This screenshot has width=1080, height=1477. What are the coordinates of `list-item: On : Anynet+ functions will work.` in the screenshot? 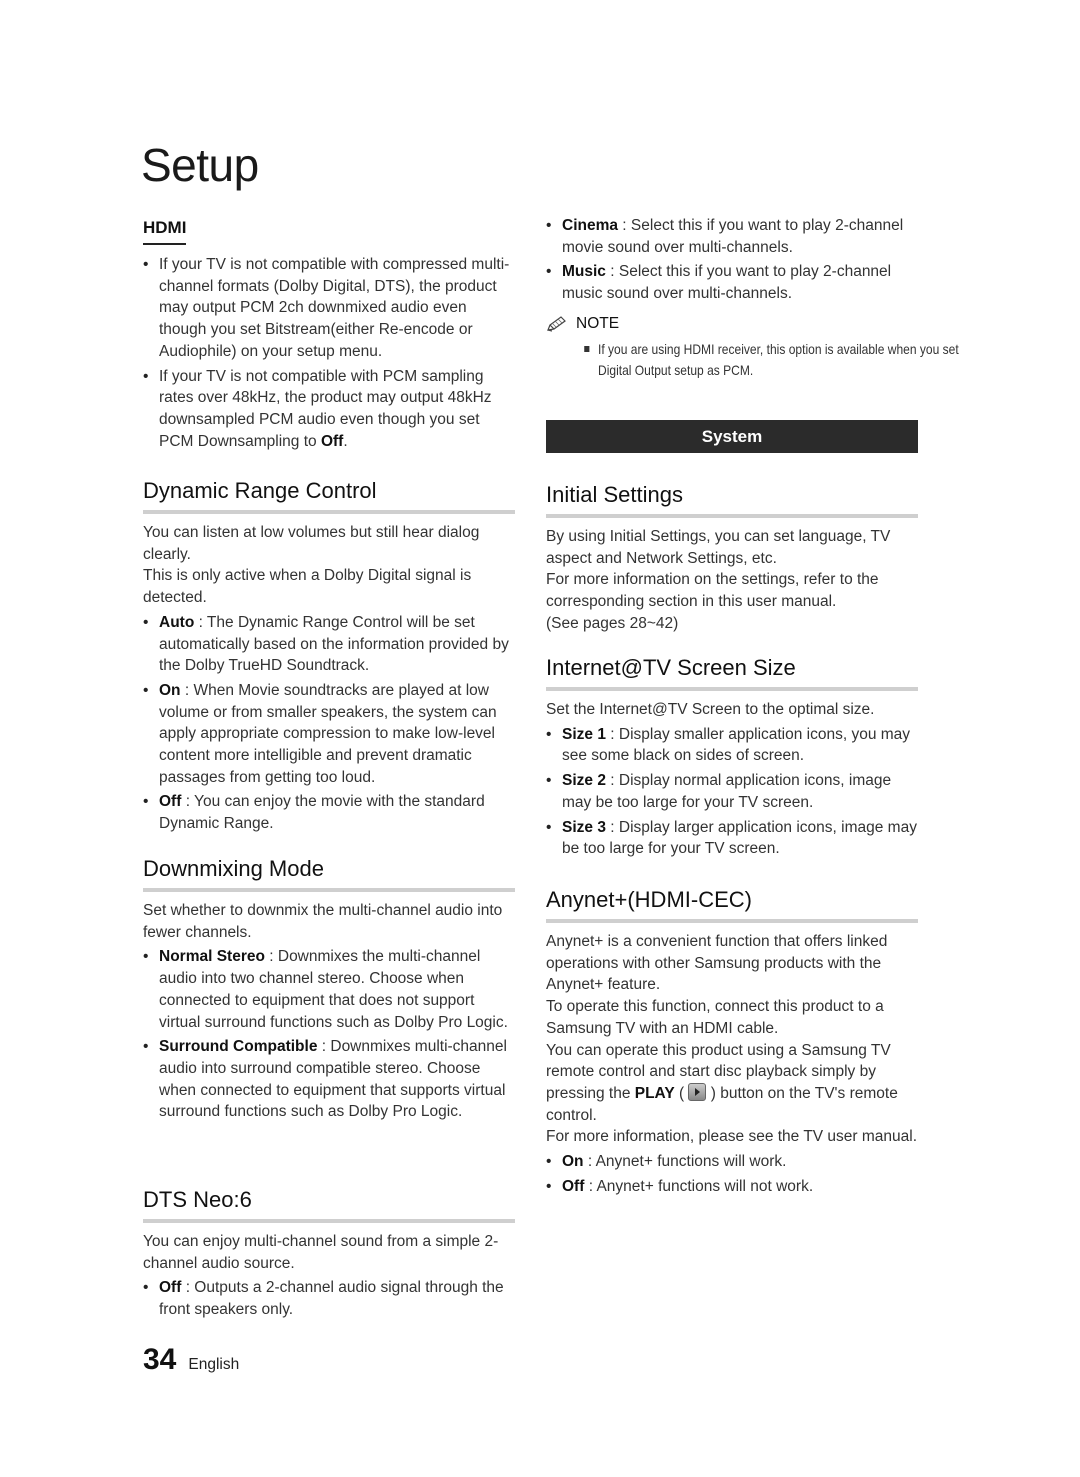 It's located at (732, 1162).